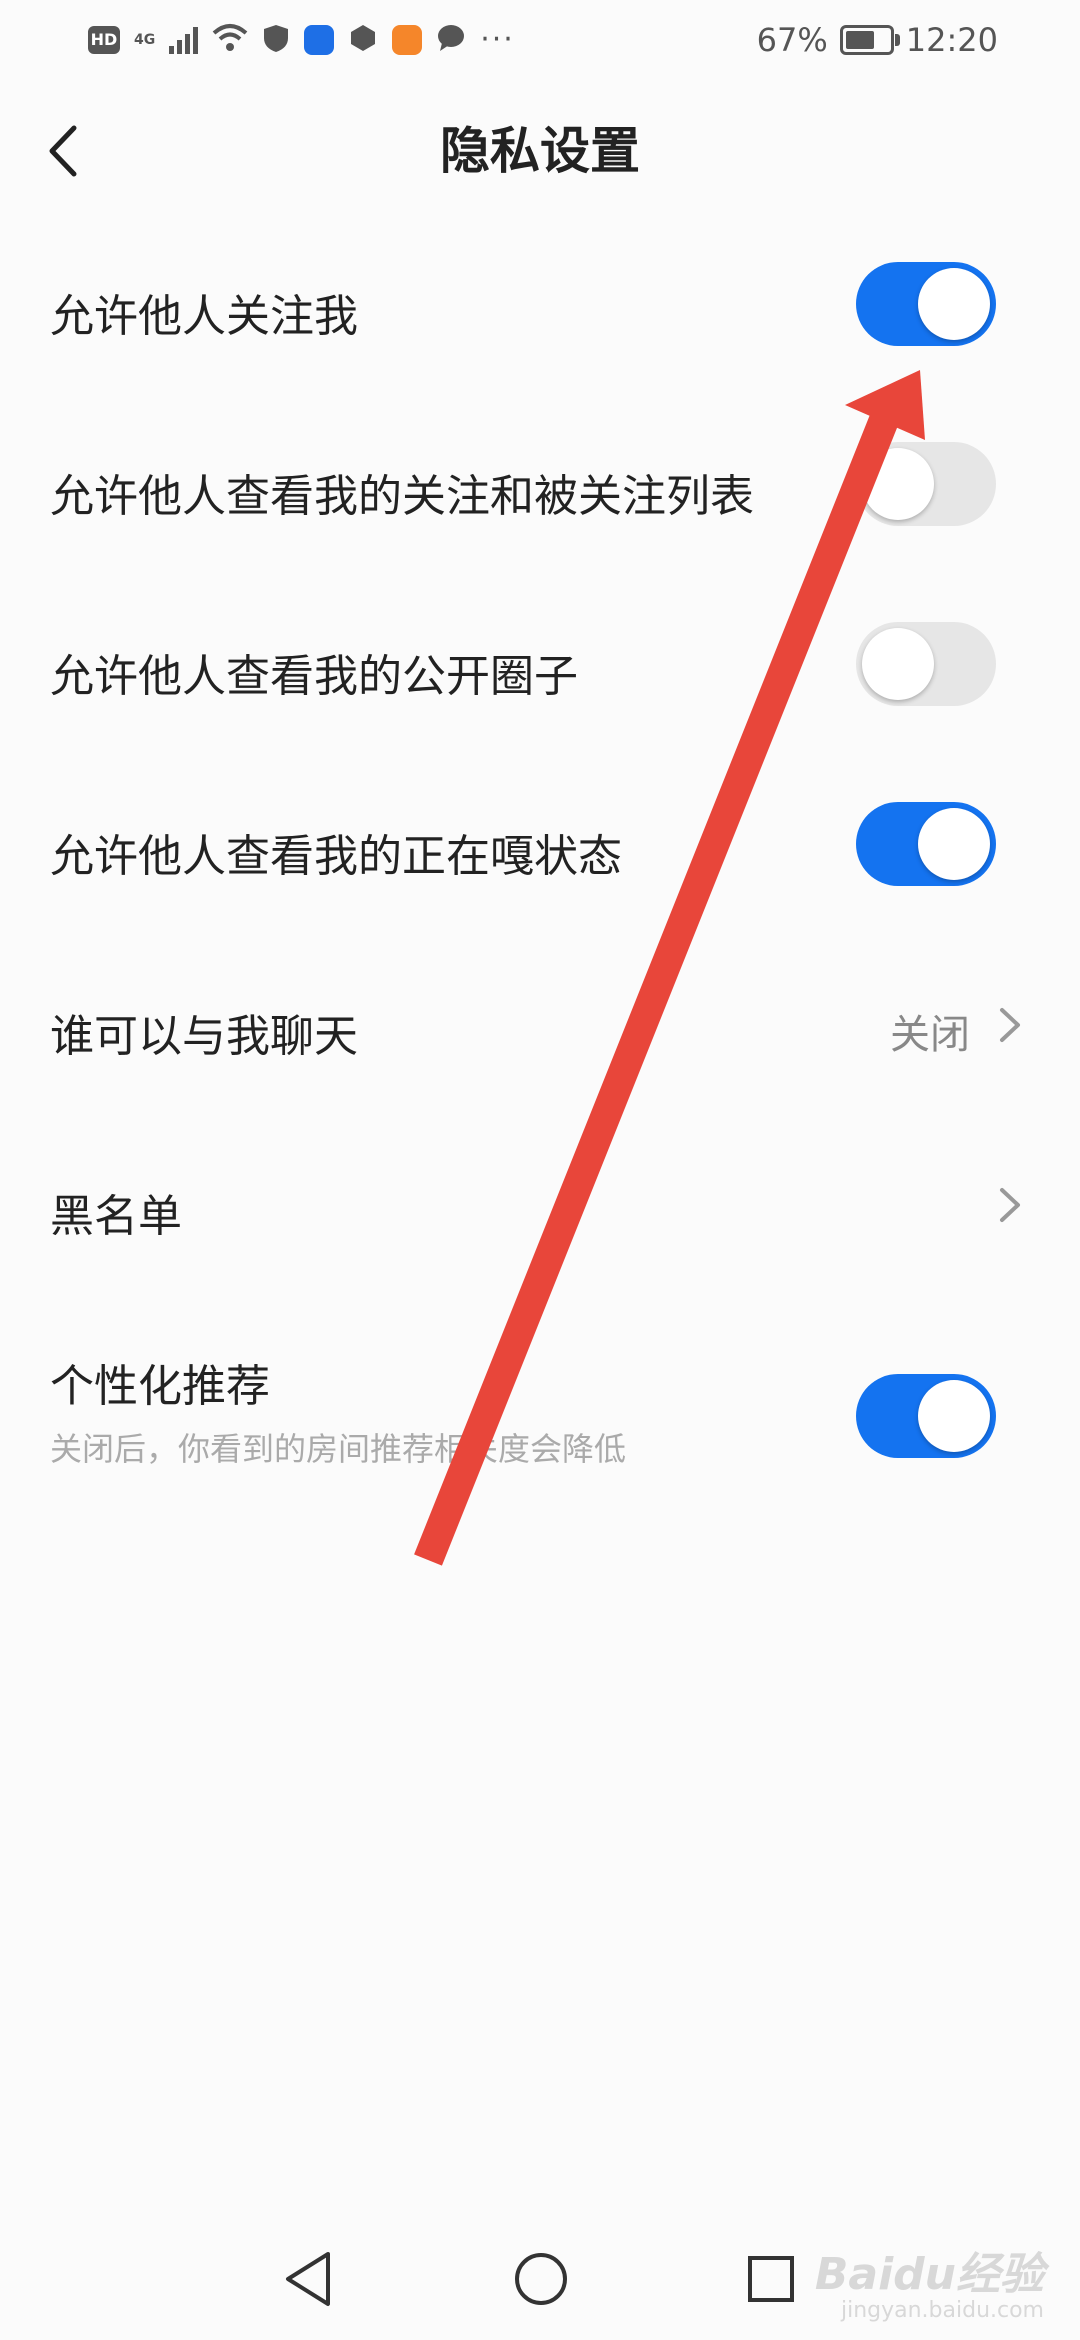  What do you see at coordinates (184, 40) in the screenshot?
I see `signal-icon` at bounding box center [184, 40].